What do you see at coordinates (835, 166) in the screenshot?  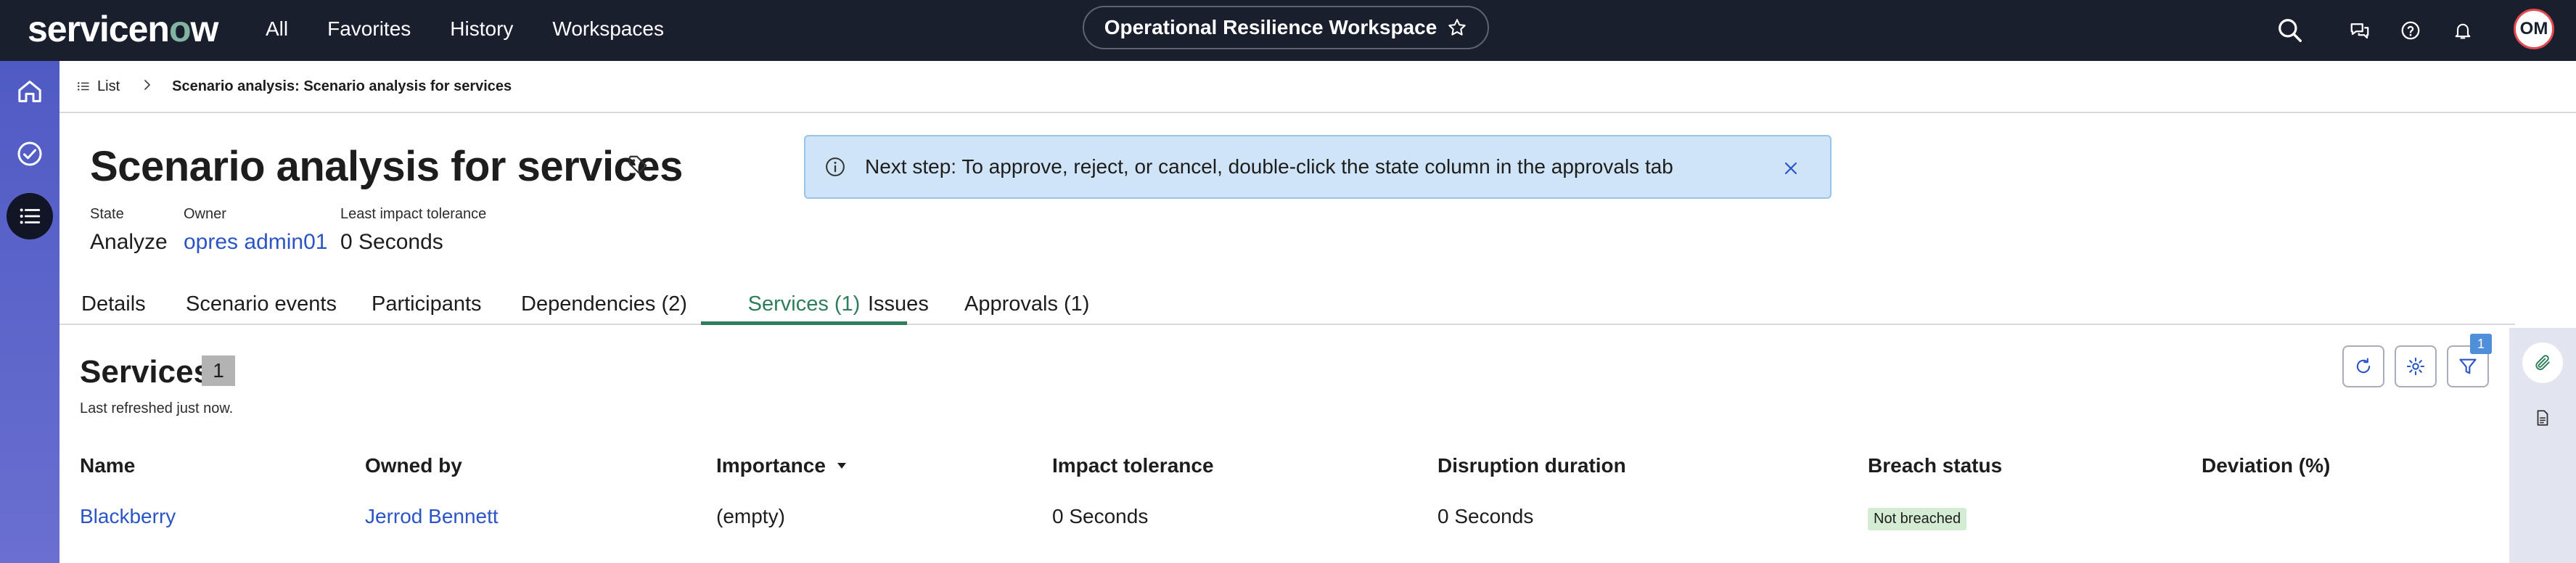 I see `info-icon` at bounding box center [835, 166].